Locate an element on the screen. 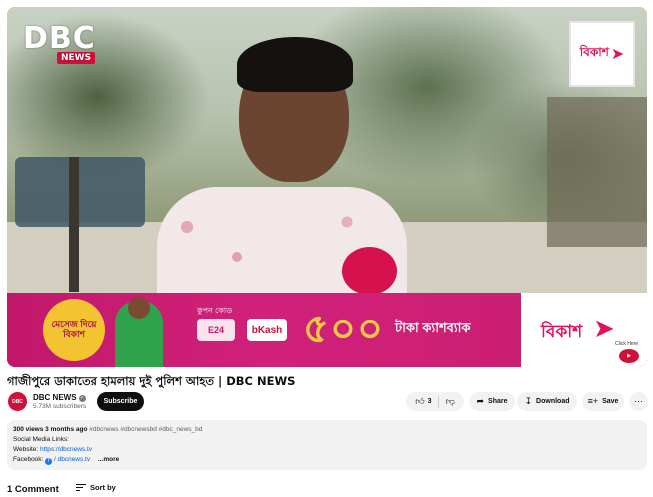  description-line-facebook: Facebook: f / dbcnews.tv ...more is located at coordinates (327, 460).